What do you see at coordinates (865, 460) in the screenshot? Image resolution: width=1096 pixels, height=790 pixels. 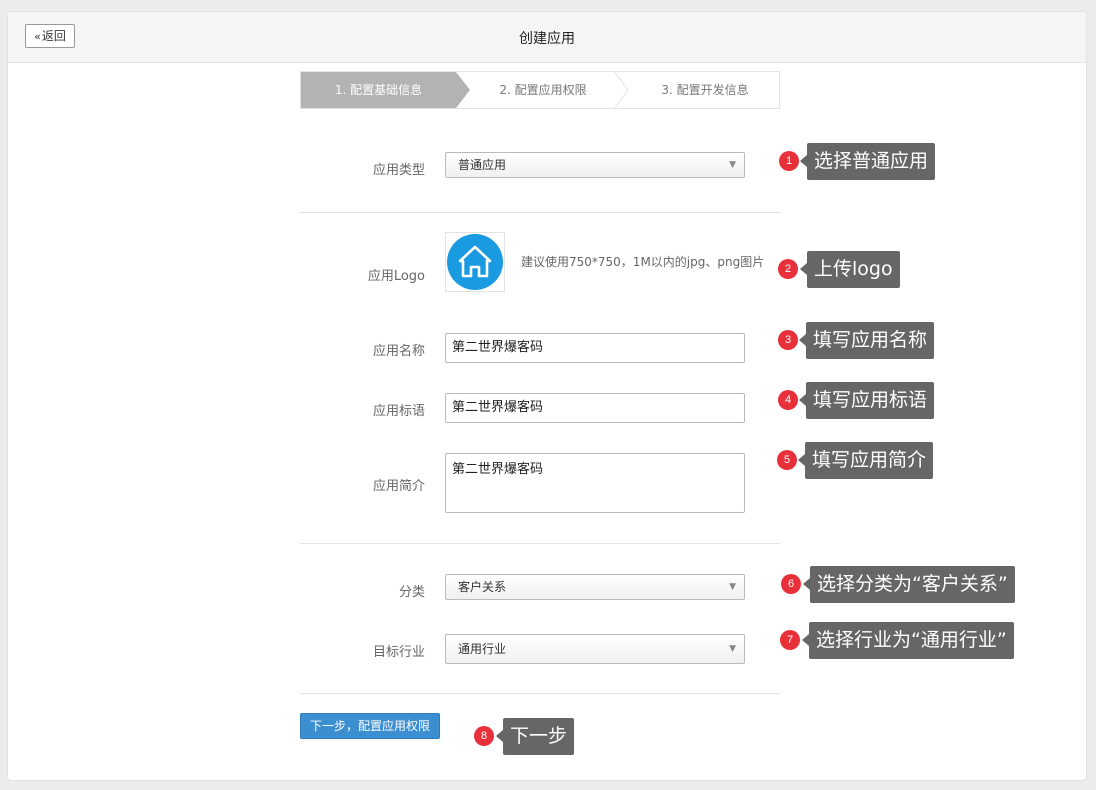 I see `annotation-callout-5: 填写应用简介` at bounding box center [865, 460].